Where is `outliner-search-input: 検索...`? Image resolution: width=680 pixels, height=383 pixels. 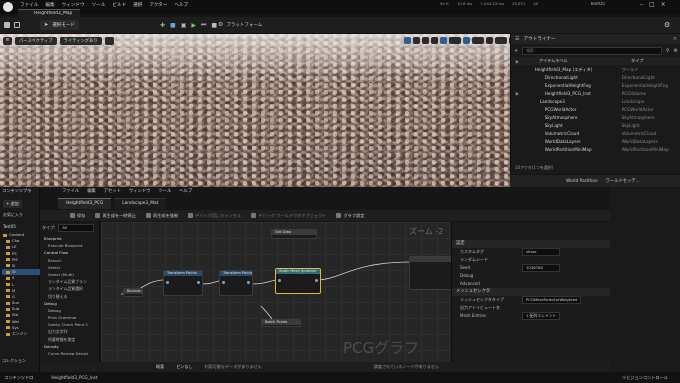
outliner-search-input: 検索... is located at coordinates (592, 50).